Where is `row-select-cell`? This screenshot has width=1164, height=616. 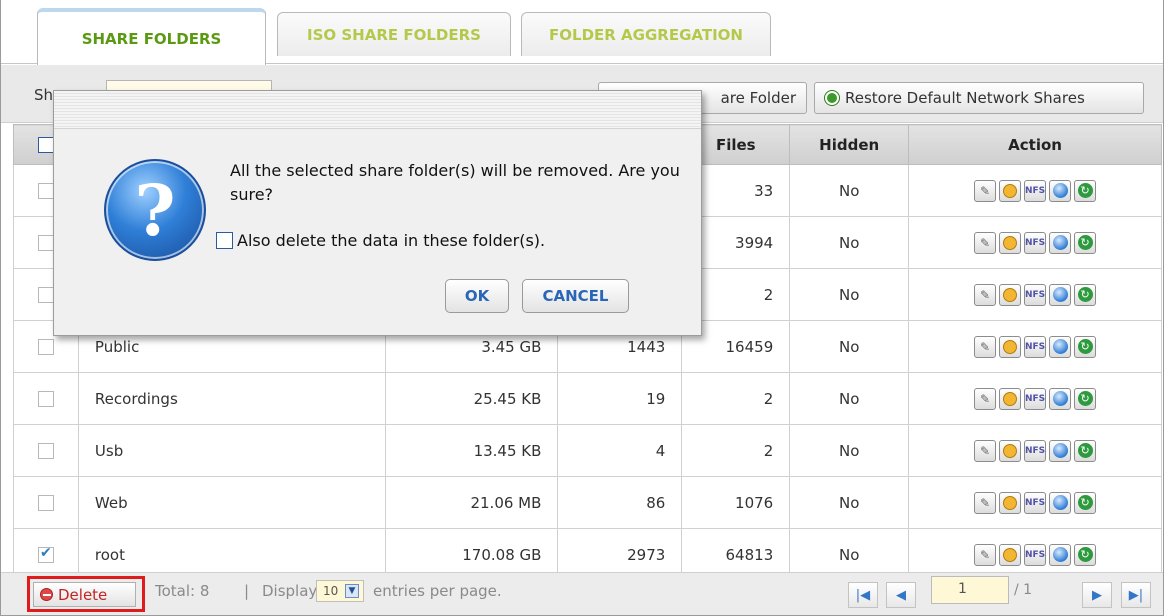
row-select-cell is located at coordinates (46, 398).